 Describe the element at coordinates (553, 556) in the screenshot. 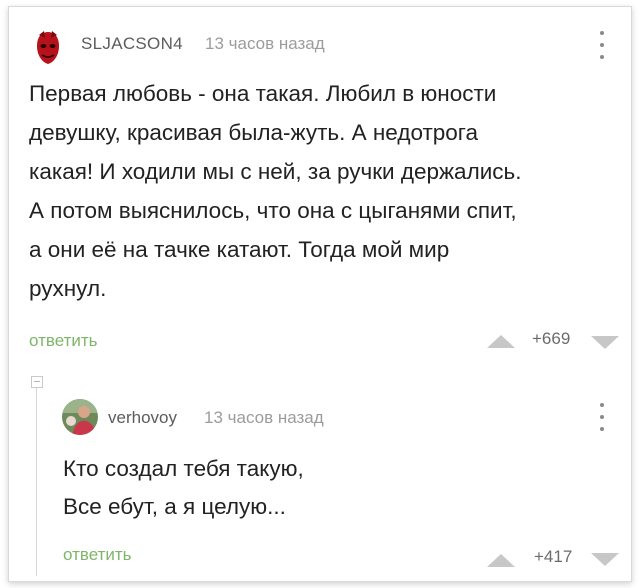

I see `comment-rating: +417` at that location.